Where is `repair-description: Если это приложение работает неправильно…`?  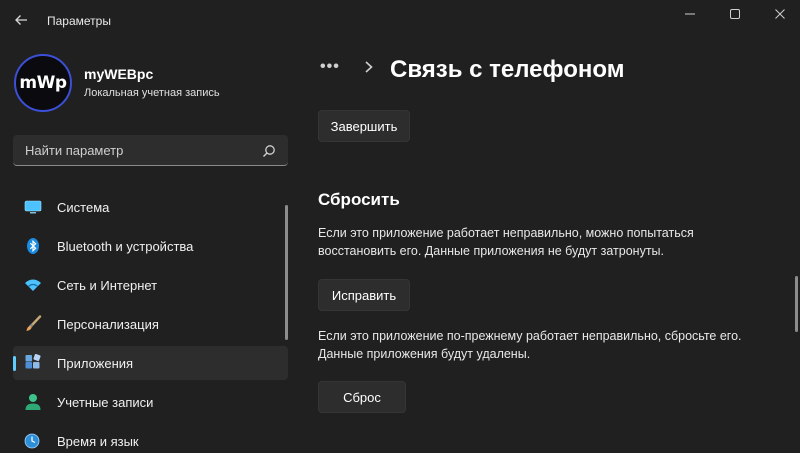
repair-description: Если это приложение работает неправильно… is located at coordinates (506, 242).